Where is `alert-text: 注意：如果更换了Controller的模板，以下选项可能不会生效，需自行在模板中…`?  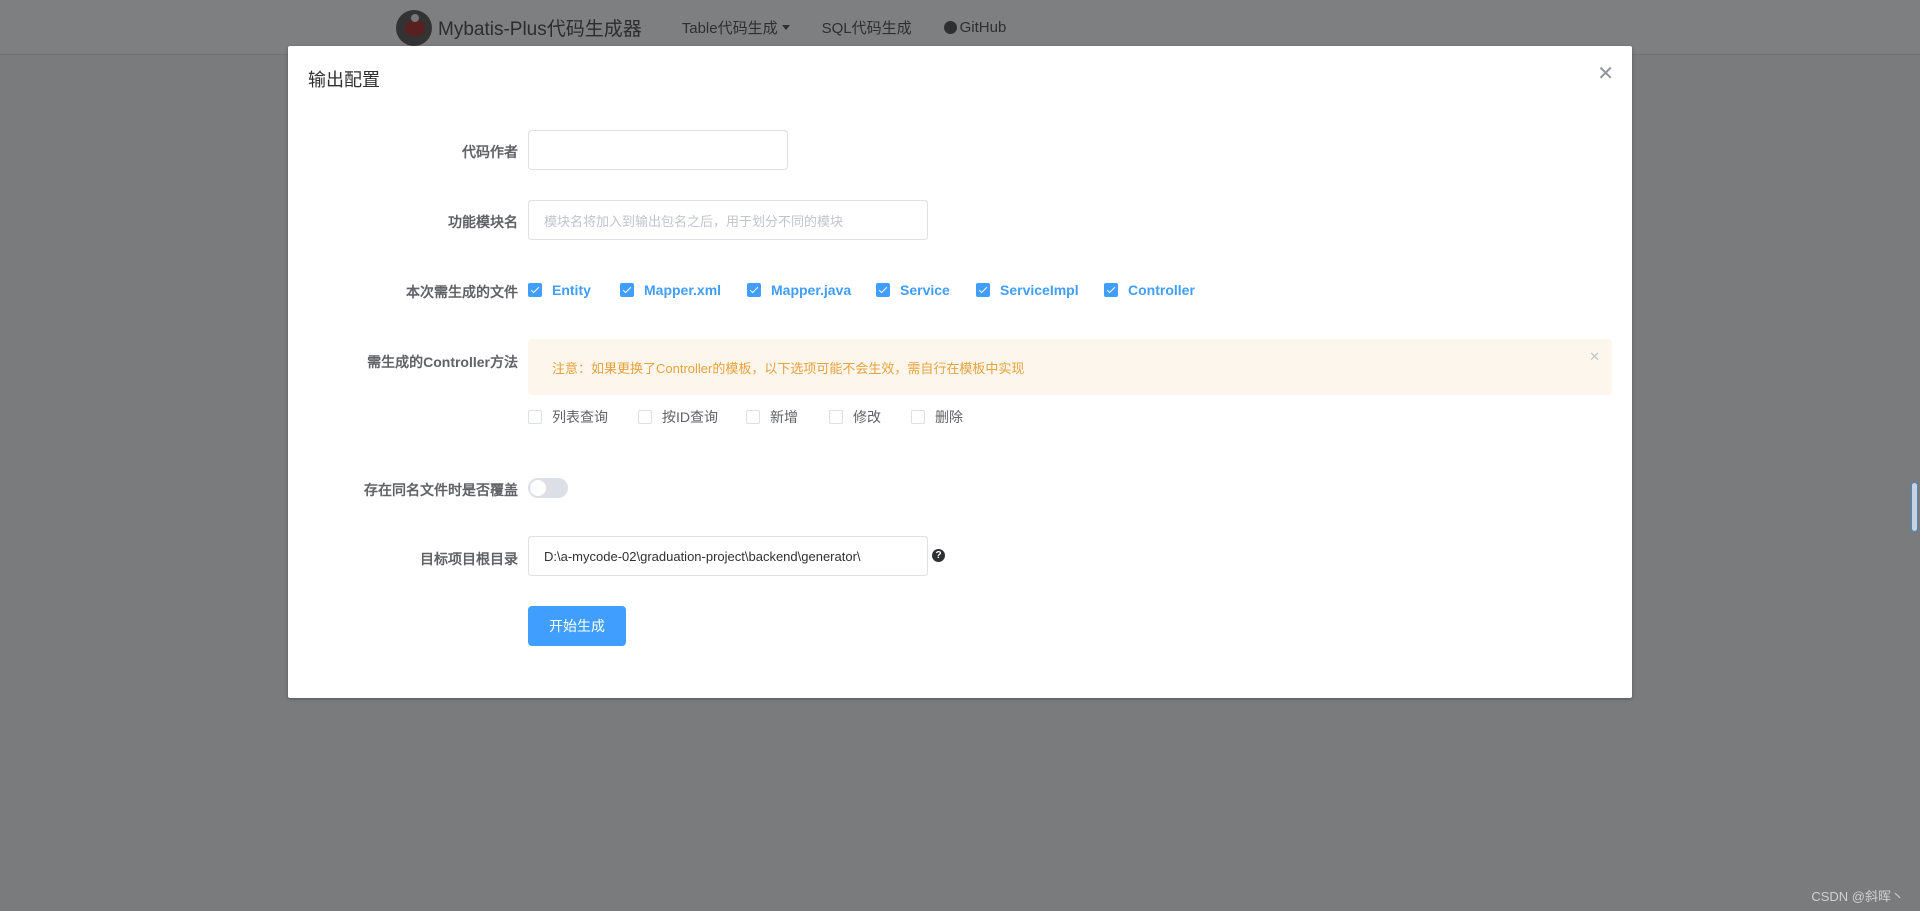 alert-text: 注意：如果更换了Controller的模板，以下选项可能不会生效，需自行在模板中… is located at coordinates (788, 368).